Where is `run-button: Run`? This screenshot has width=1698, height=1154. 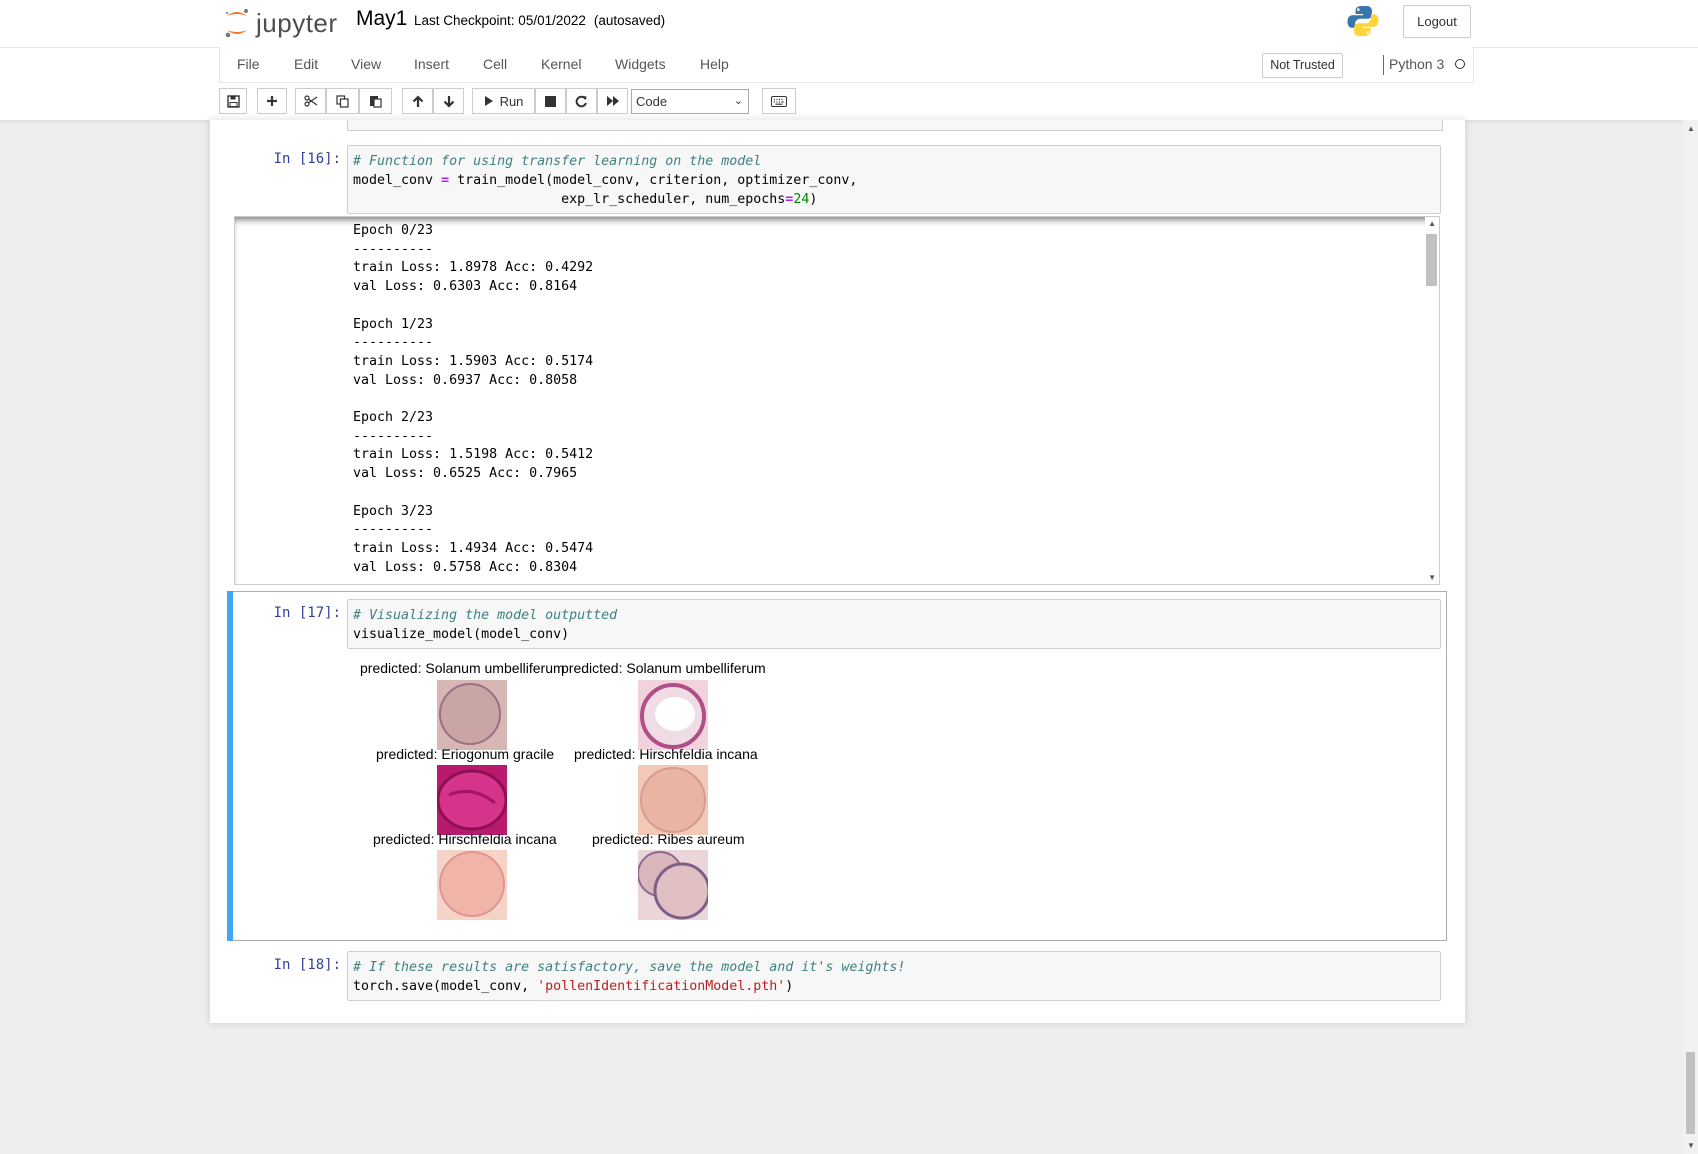 run-button: Run is located at coordinates (503, 101).